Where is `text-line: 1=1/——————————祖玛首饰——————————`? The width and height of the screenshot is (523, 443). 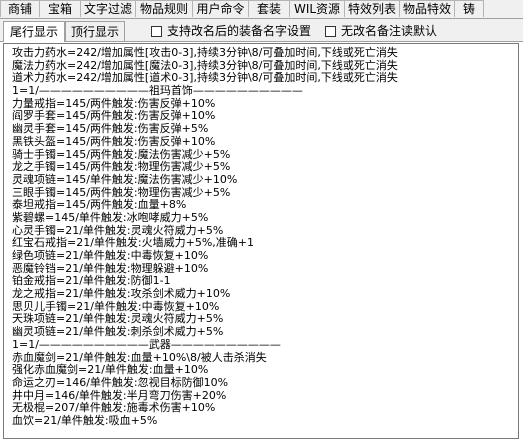 text-line: 1=1/——————————祖玛首饰—————————— is located at coordinates (157, 91).